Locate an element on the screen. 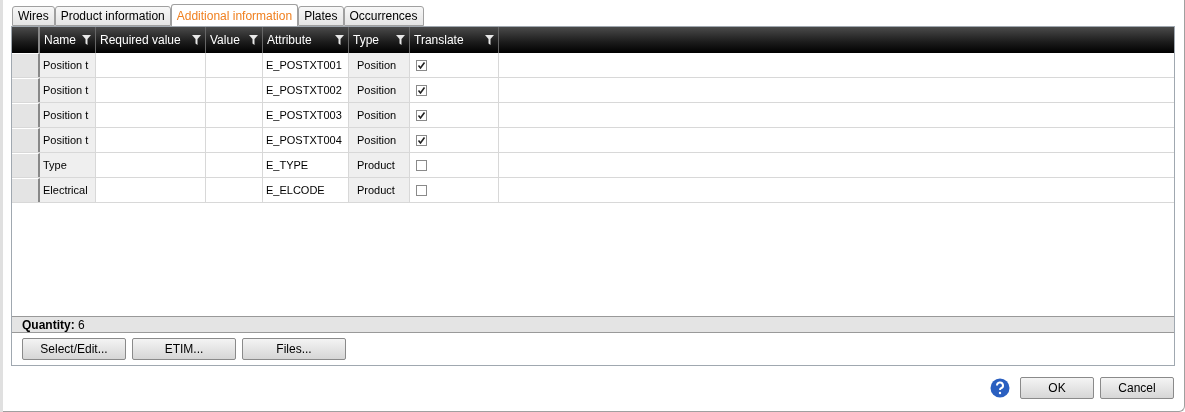 This screenshot has width=1185, height=412. tab: Product information is located at coordinates (112, 16).